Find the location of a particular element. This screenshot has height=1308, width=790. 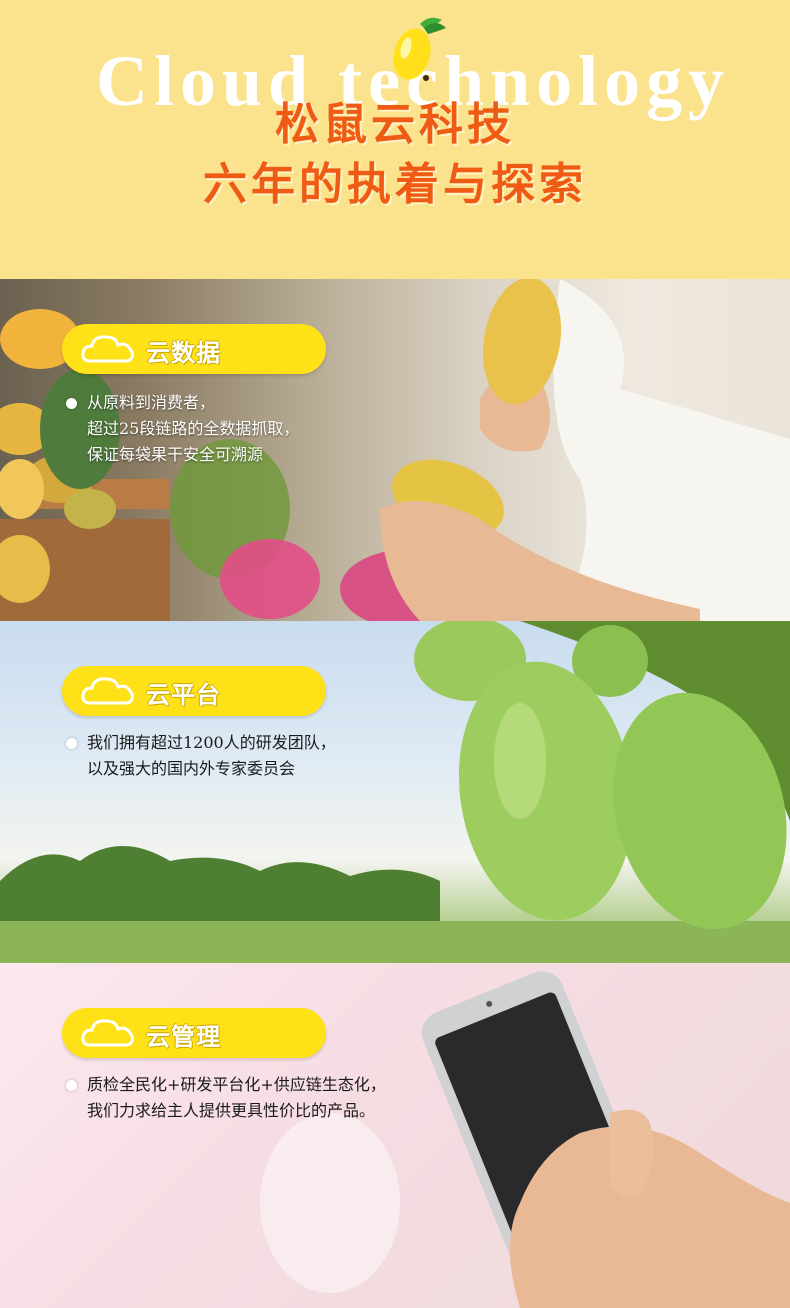

description-line: 我们拥有超过1200人的研发团队， is located at coordinates (211, 742).